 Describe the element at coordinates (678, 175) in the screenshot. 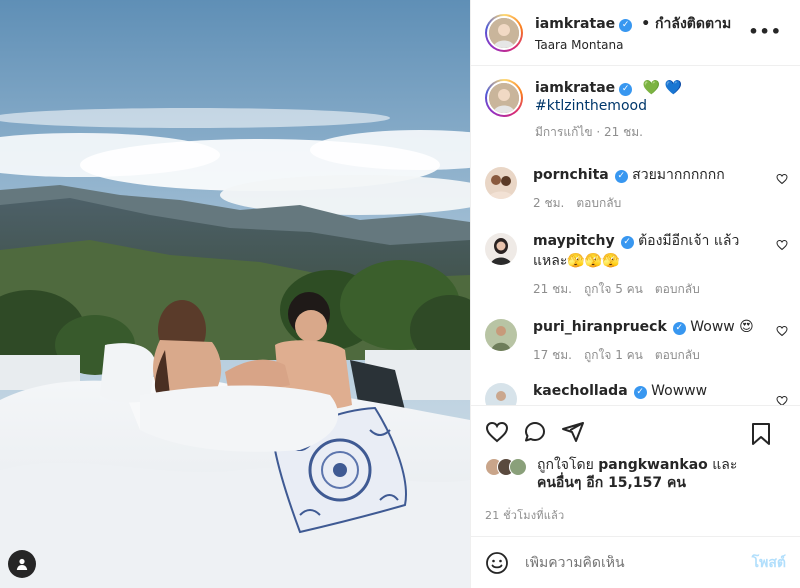

I see `comment-text: สวยมากกกกกก` at that location.